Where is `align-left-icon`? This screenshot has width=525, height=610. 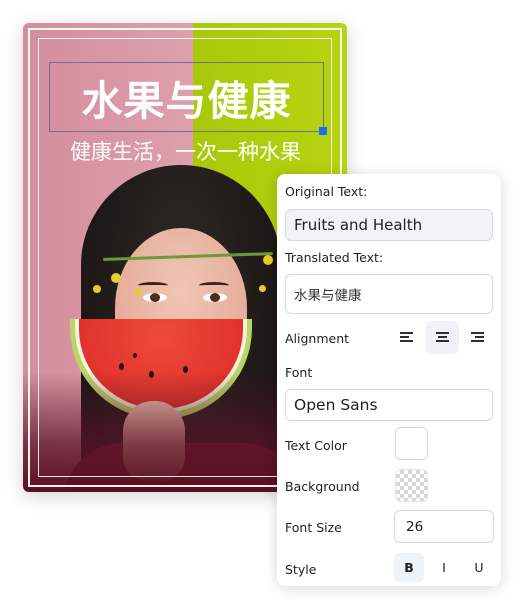
align-left-icon is located at coordinates (406, 337).